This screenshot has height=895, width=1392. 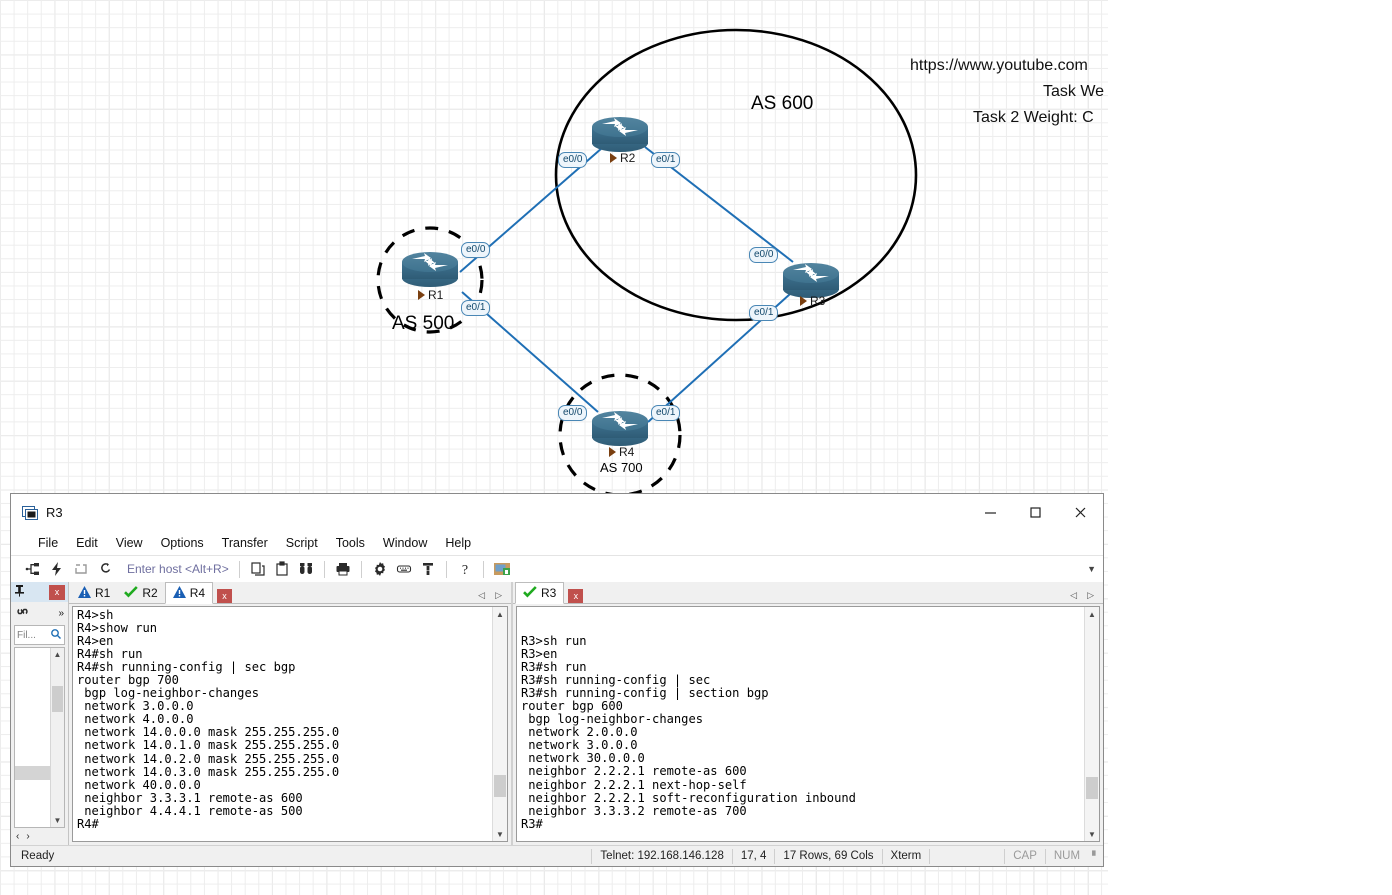 What do you see at coordinates (573, 413) in the screenshot?
I see `iface-label-r4-e0-0: e0/0` at bounding box center [573, 413].